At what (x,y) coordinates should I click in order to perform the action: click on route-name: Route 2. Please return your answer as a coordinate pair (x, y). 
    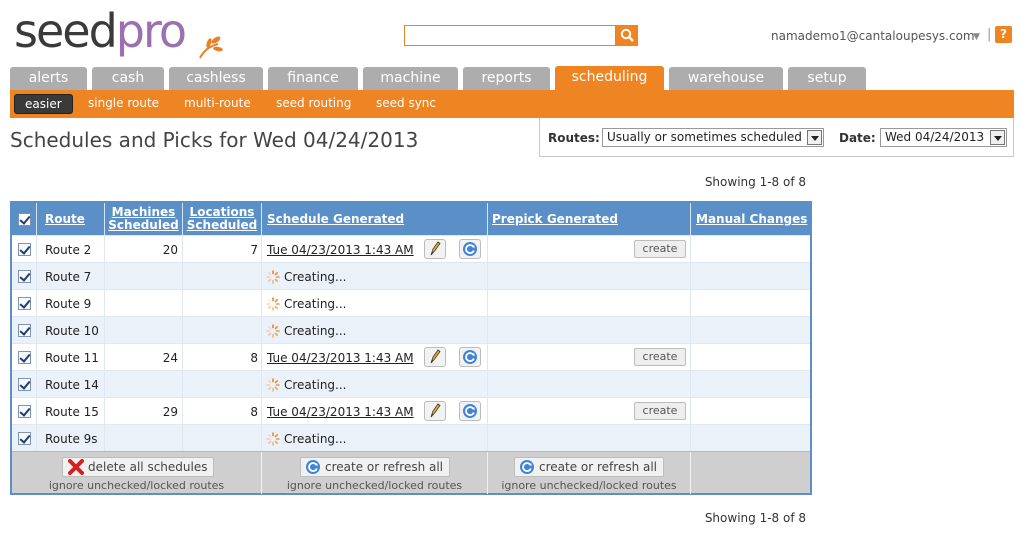
    Looking at the image, I should click on (71, 249).